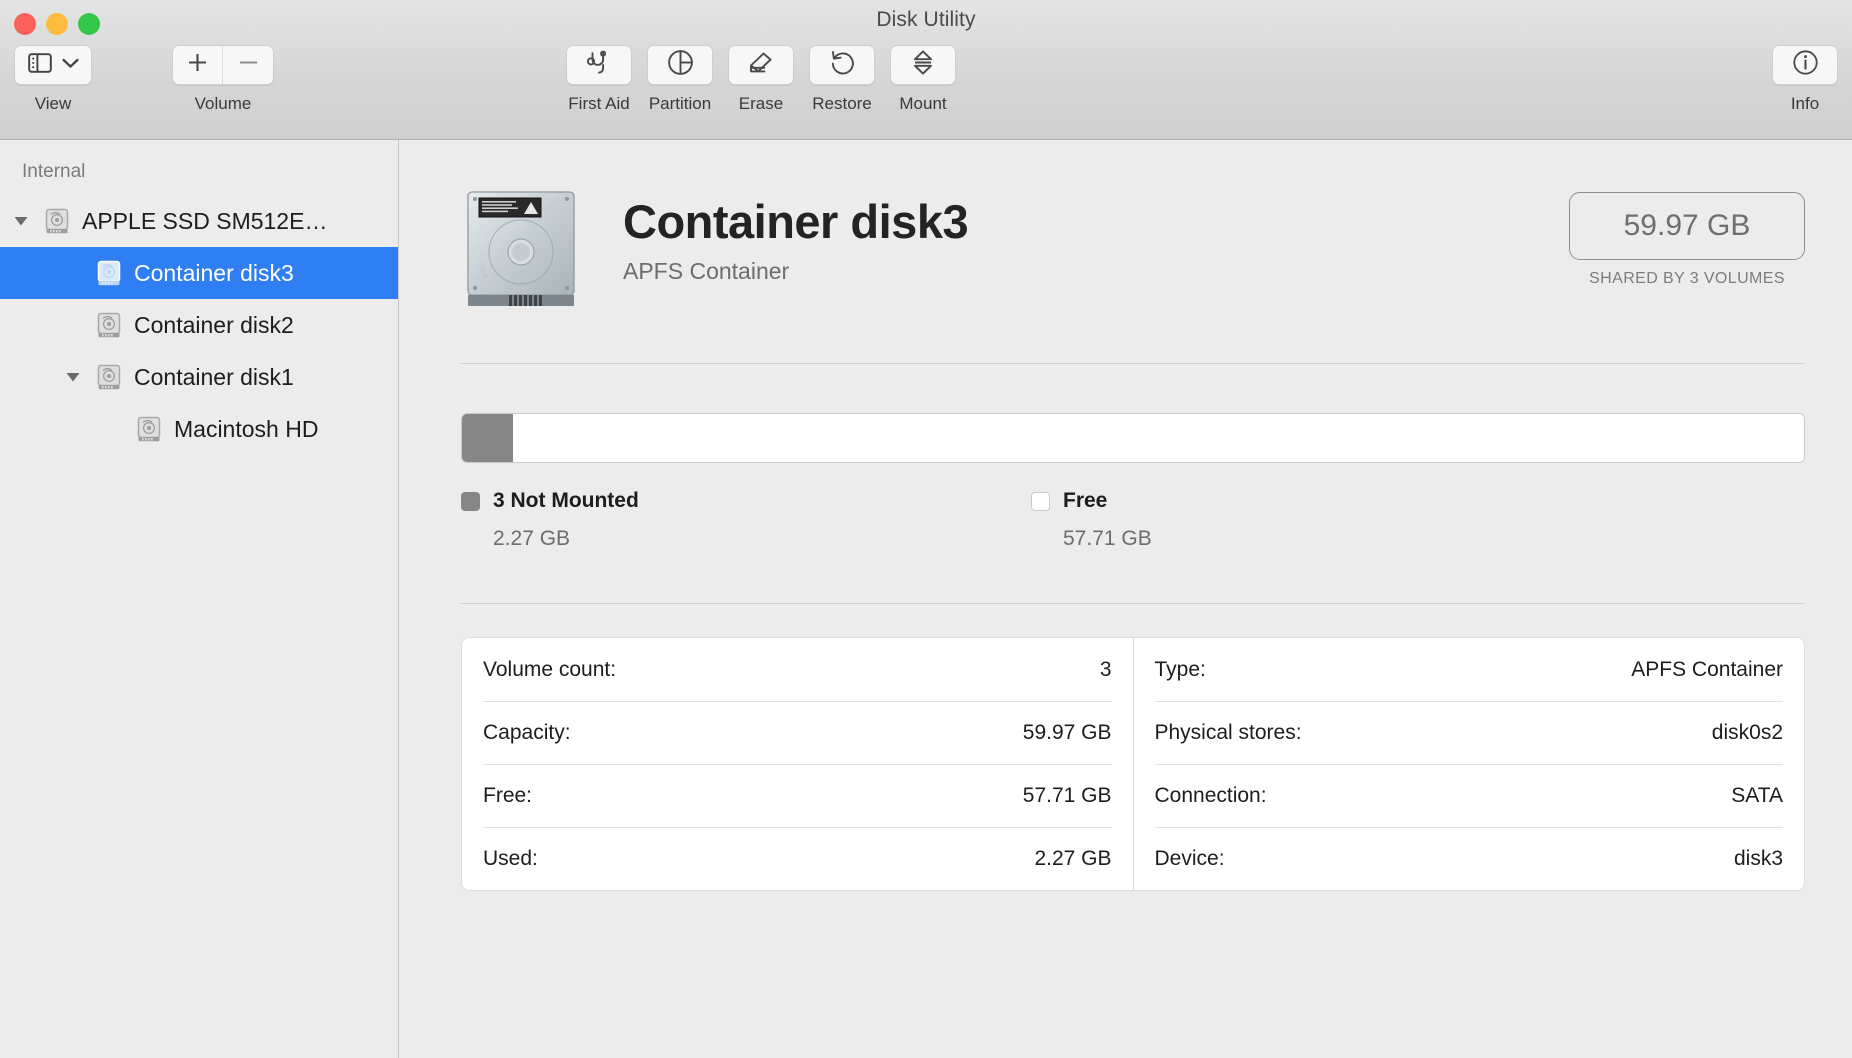  I want to click on minimize-button, so click(57, 24).